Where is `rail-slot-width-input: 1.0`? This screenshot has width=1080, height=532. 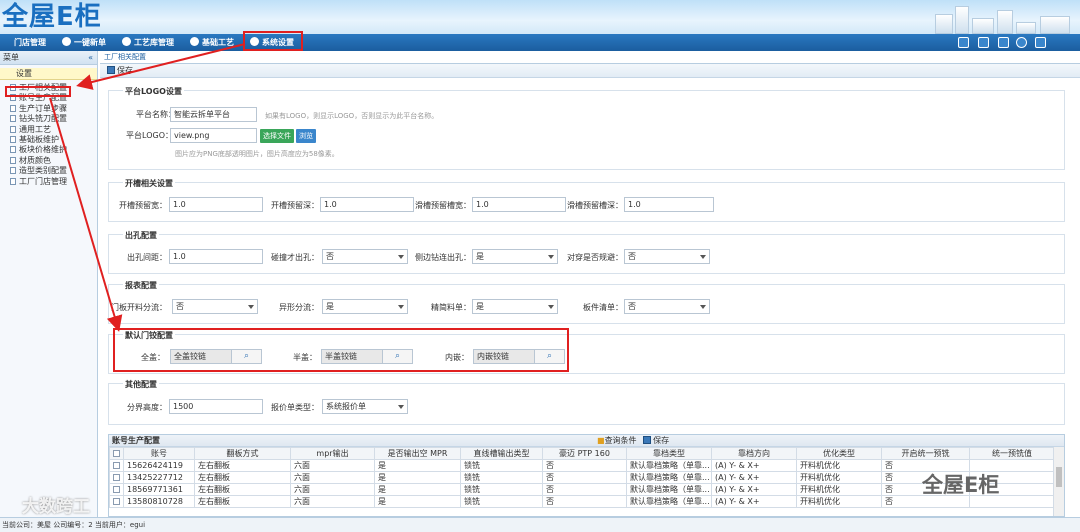
rail-slot-width-input: 1.0 is located at coordinates (519, 204).